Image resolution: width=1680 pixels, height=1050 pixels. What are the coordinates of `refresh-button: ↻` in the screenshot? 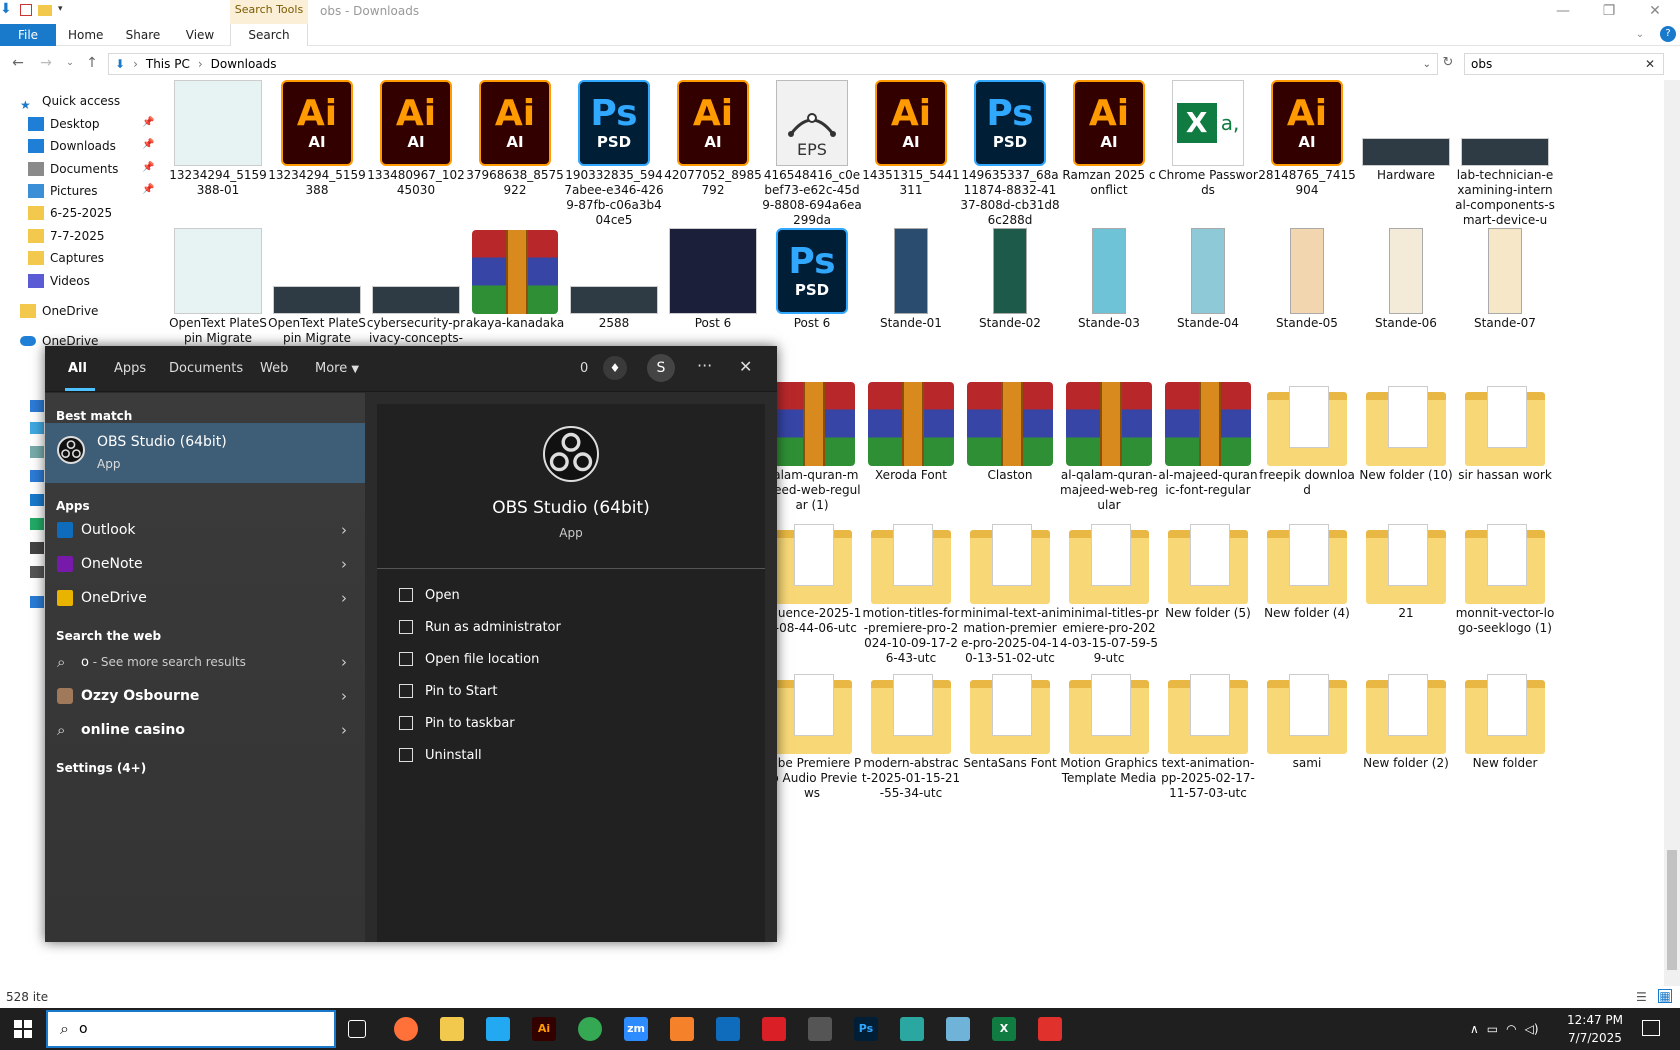 It's located at (1448, 63).